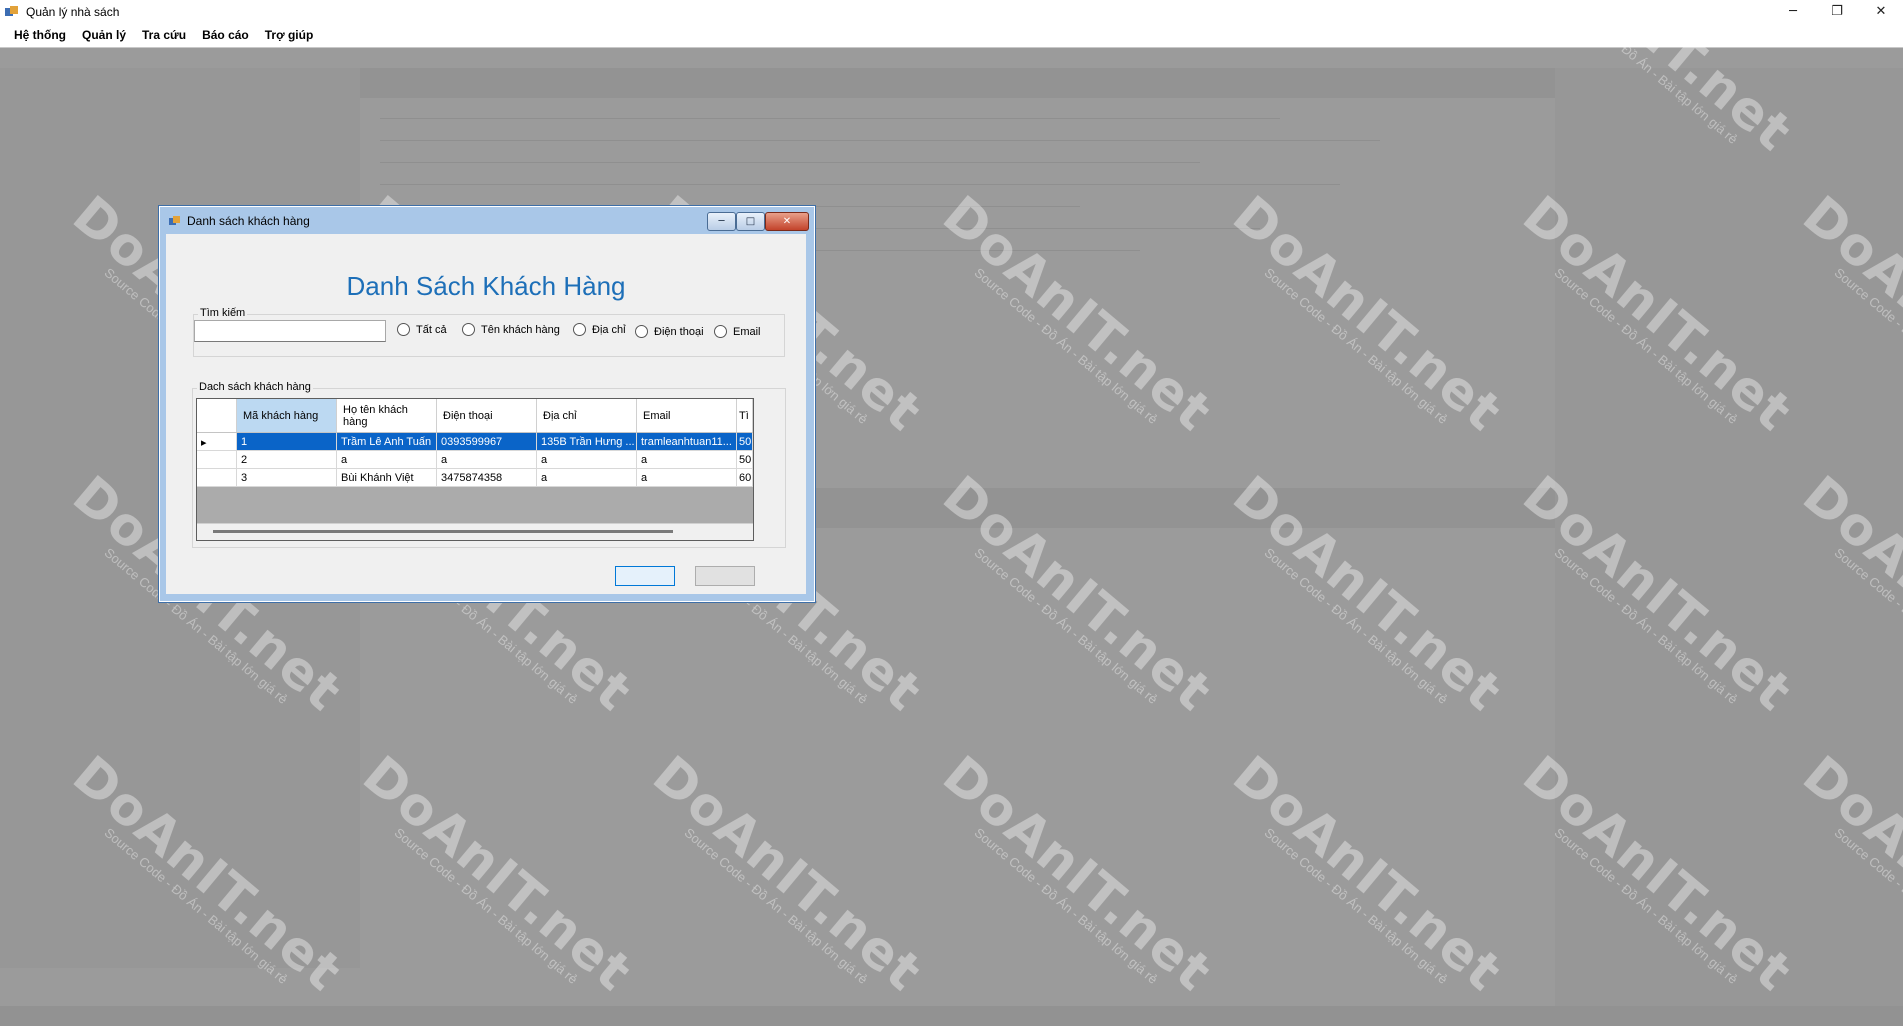 The image size is (1903, 1026). Describe the element at coordinates (587, 415) in the screenshot. I see `column-header-dia-chi: Địa chỉ` at that location.